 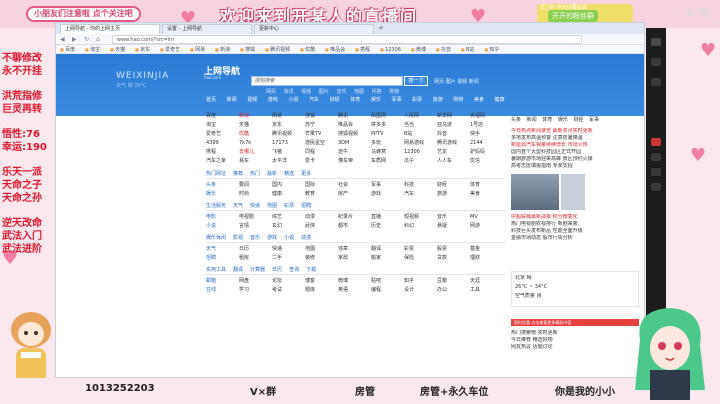 What do you see at coordinates (354, 290) in the screenshot?
I see `site-link: 英语` at bounding box center [354, 290].